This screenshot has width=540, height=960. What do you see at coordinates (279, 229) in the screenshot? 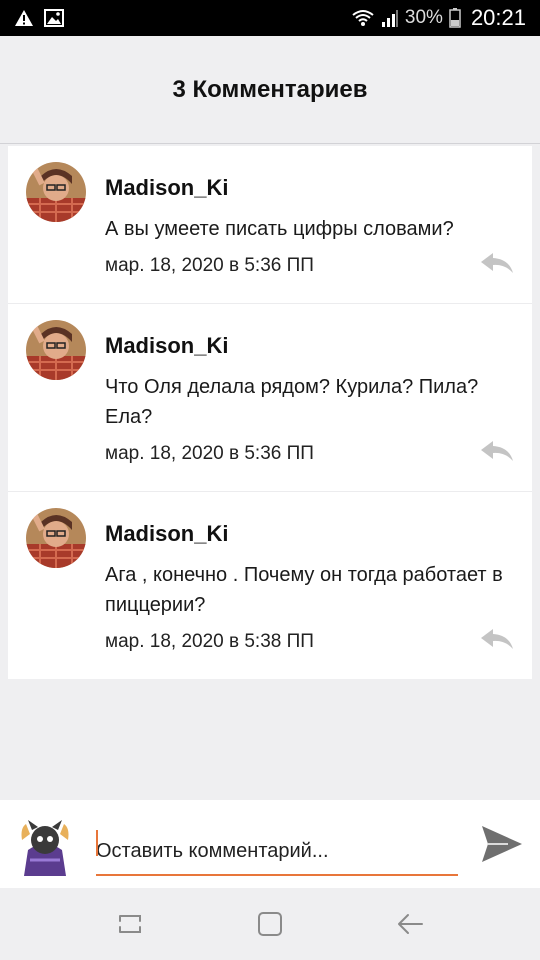
I see `comment-text: А вы умеете писать цифры словами?` at bounding box center [279, 229].